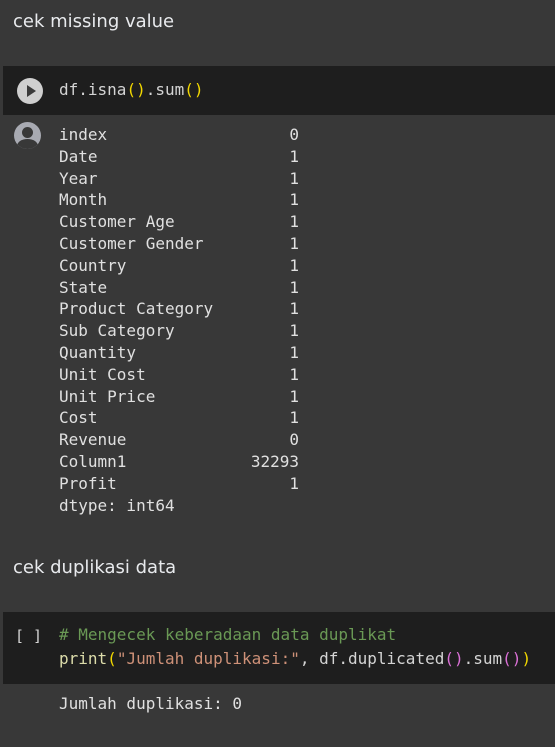 This screenshot has height=747, width=555. Describe the element at coordinates (179, 200) in the screenshot. I see `output-row: Month 1` at that location.